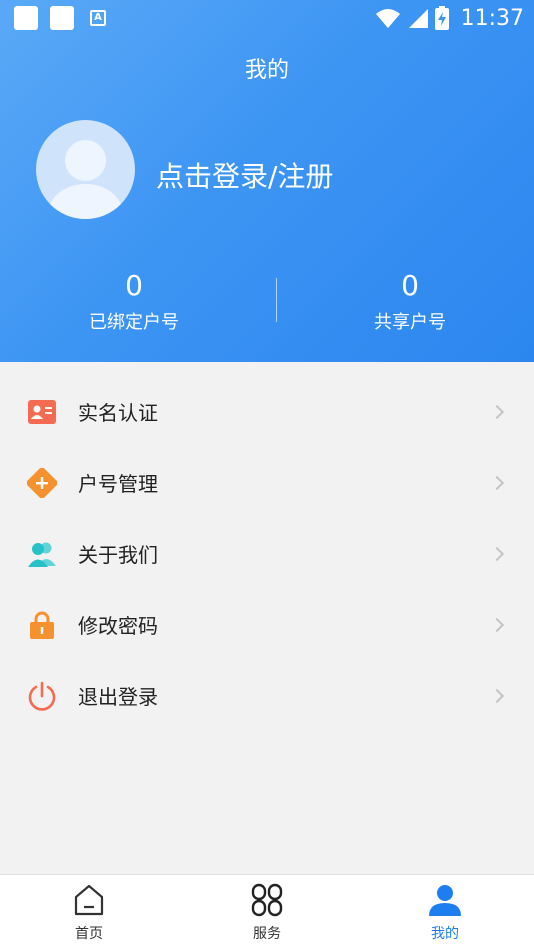 This screenshot has width=534, height=950. I want to click on person-icon, so click(445, 900).